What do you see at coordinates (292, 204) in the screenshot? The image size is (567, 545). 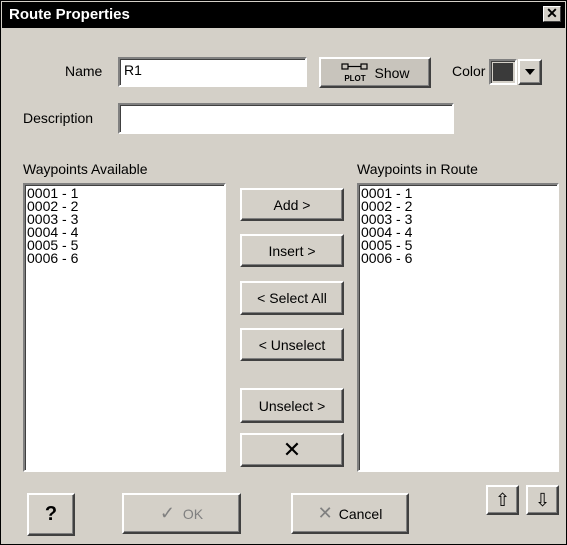 I see `add-button: Add >` at bounding box center [292, 204].